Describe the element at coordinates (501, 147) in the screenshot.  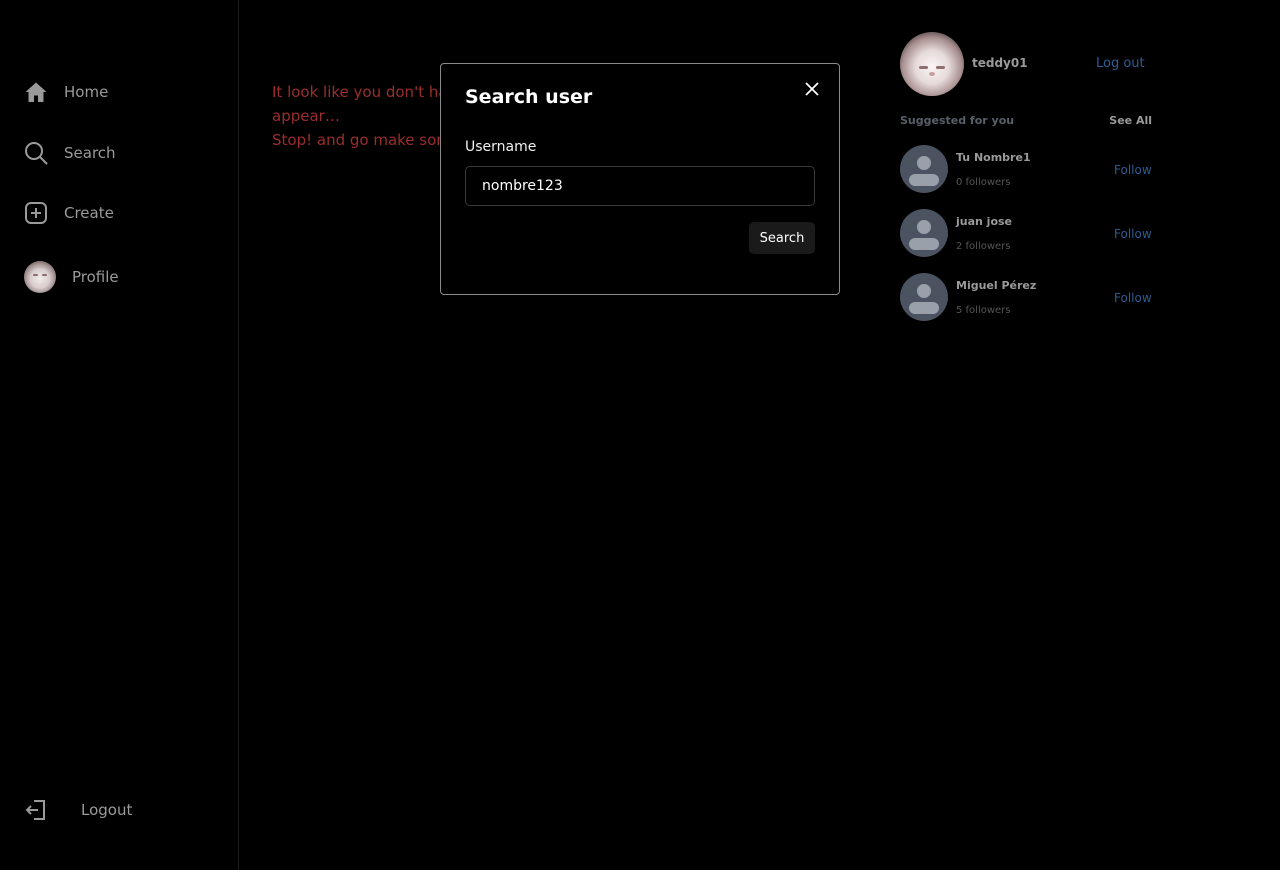
I see `username-label: Username` at that location.